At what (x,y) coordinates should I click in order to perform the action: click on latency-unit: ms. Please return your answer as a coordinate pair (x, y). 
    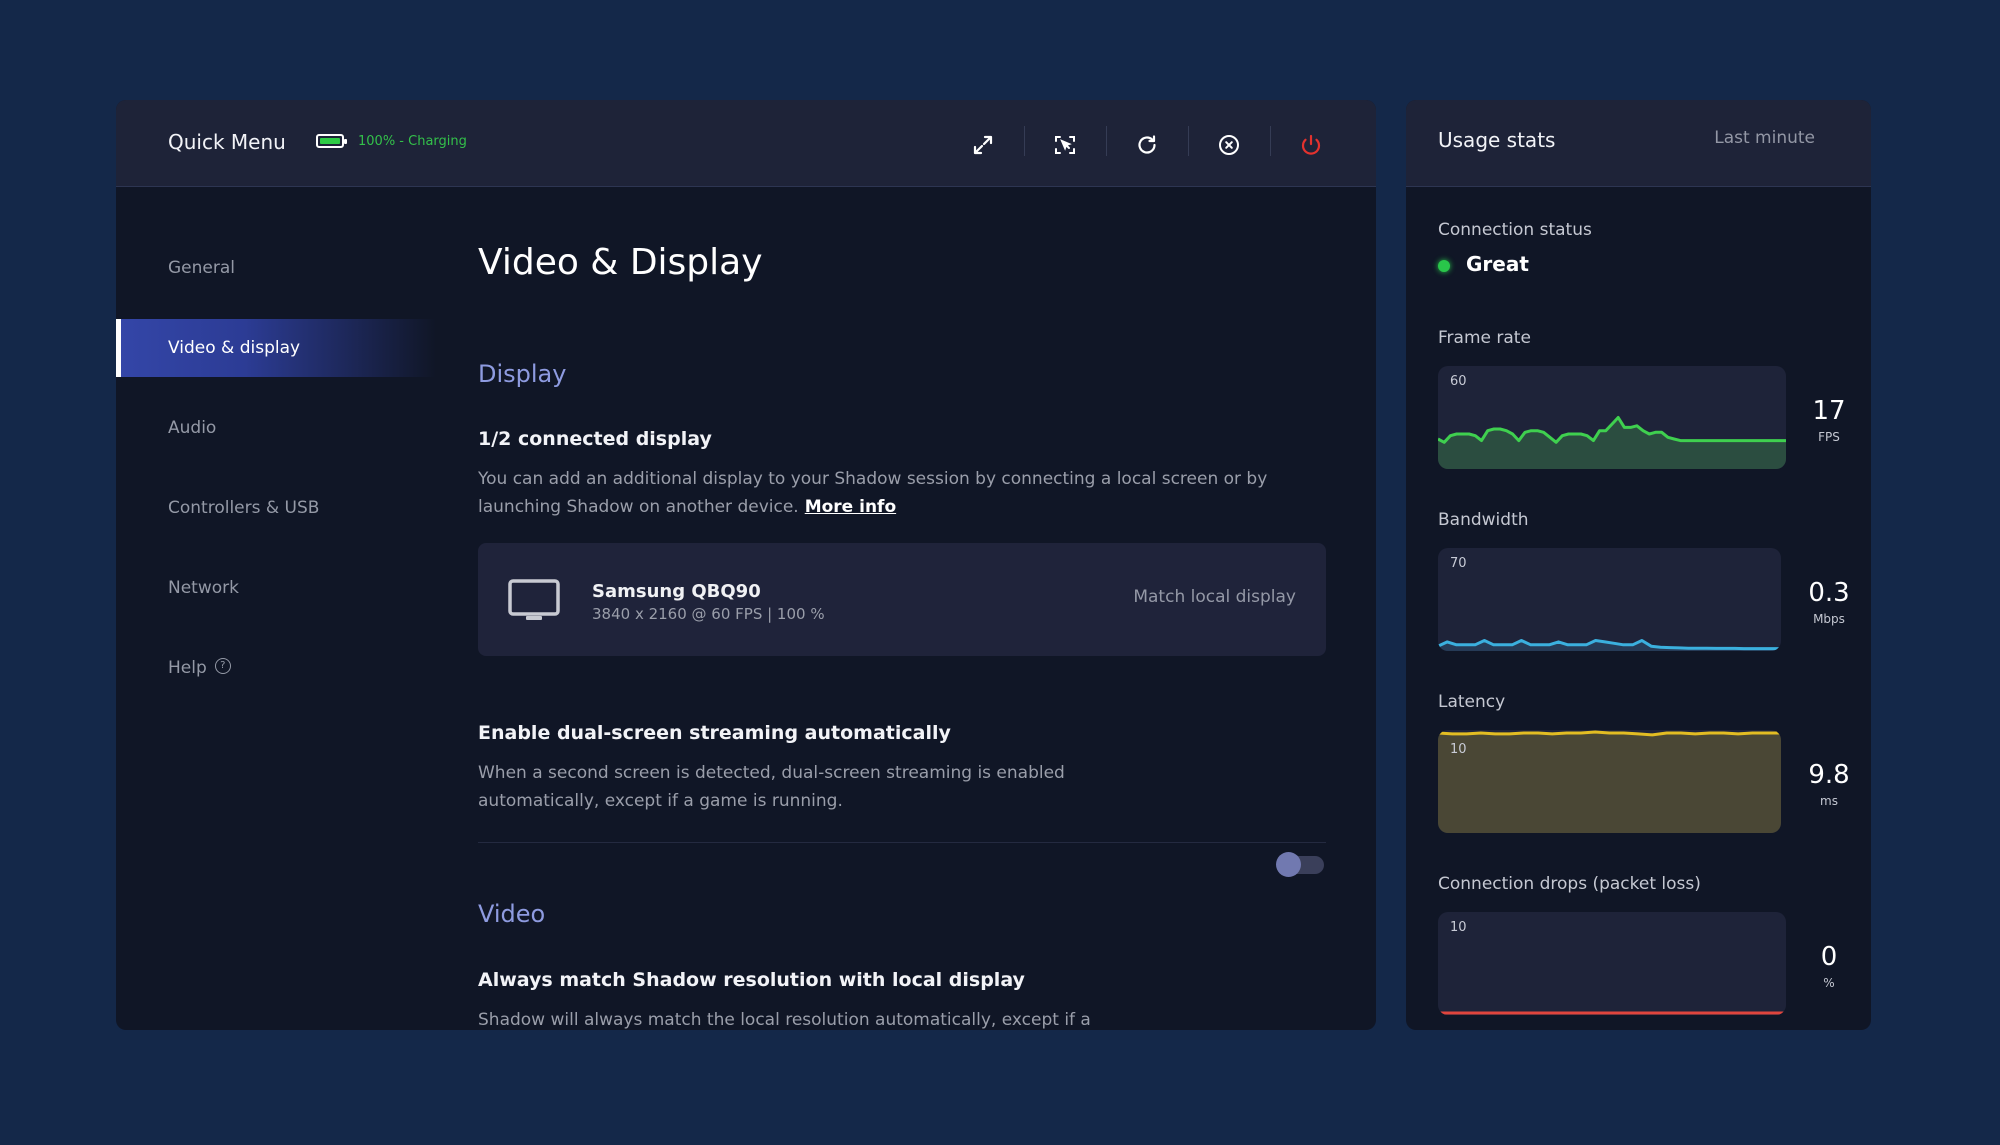
    Looking at the image, I should click on (1829, 801).